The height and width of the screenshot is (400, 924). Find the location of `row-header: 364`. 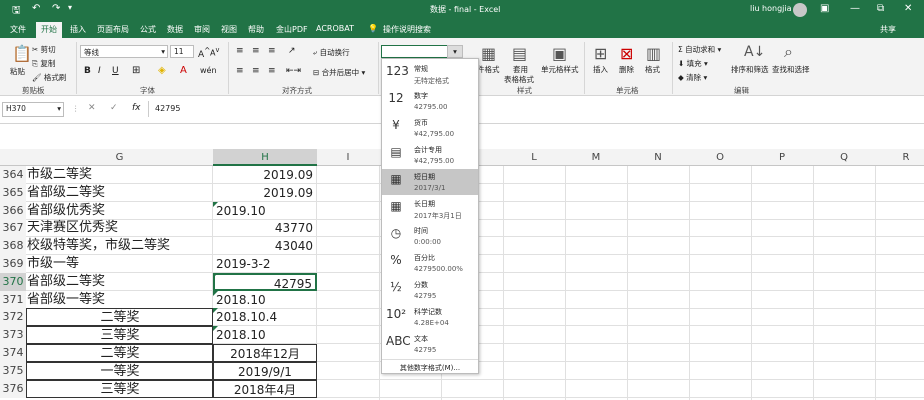

row-header: 364 is located at coordinates (13, 175).